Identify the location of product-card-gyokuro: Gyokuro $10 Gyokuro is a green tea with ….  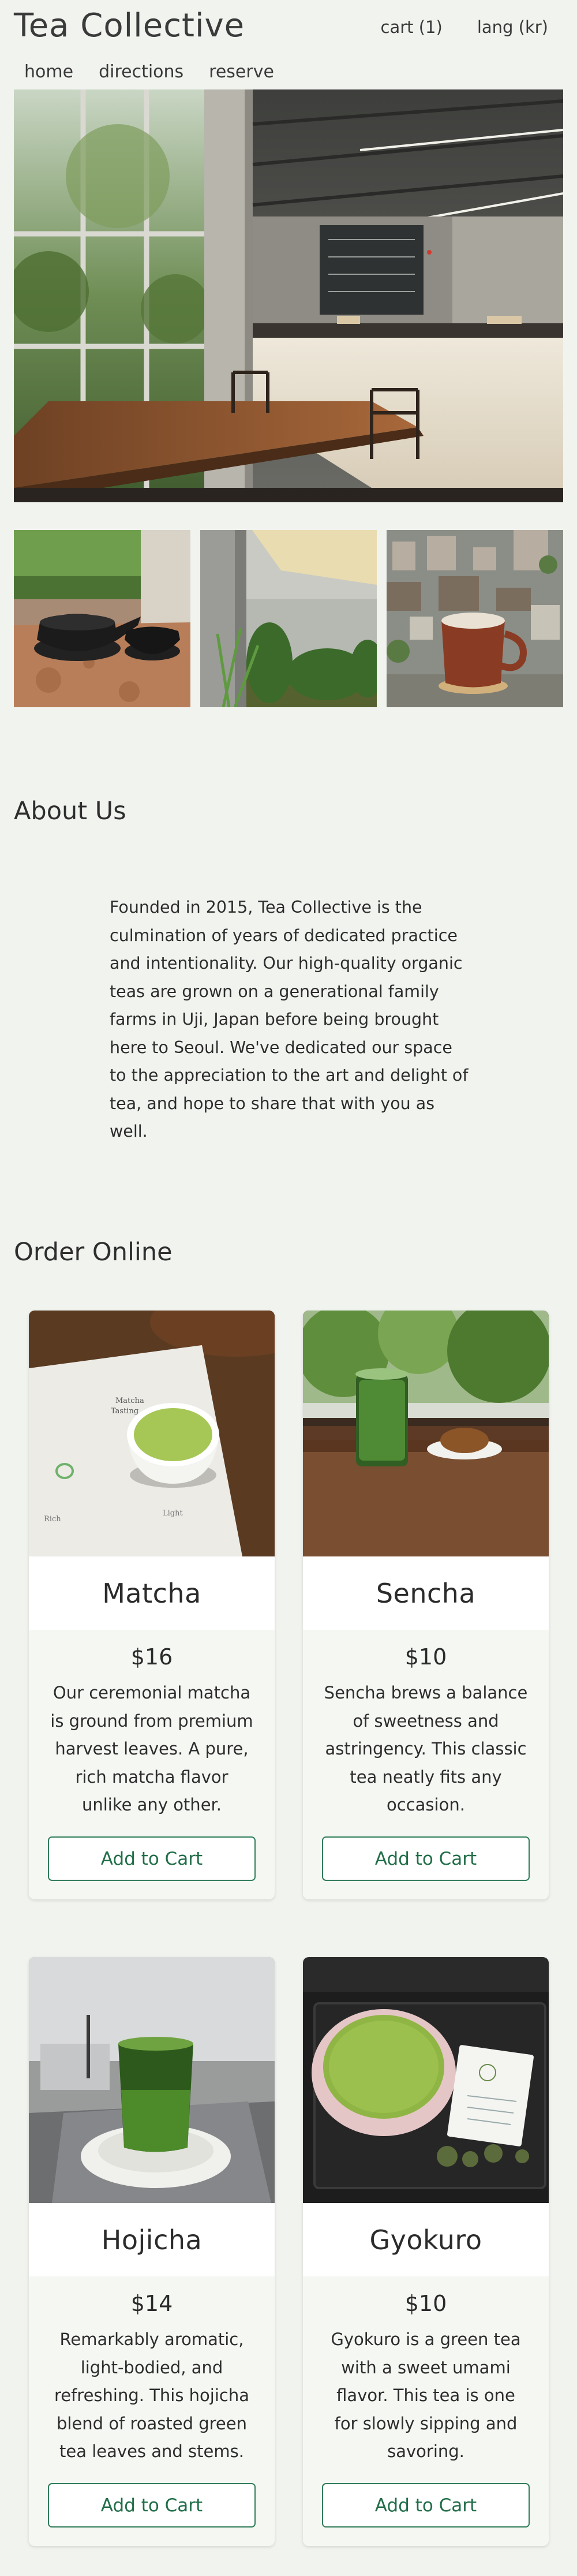
(426, 2251).